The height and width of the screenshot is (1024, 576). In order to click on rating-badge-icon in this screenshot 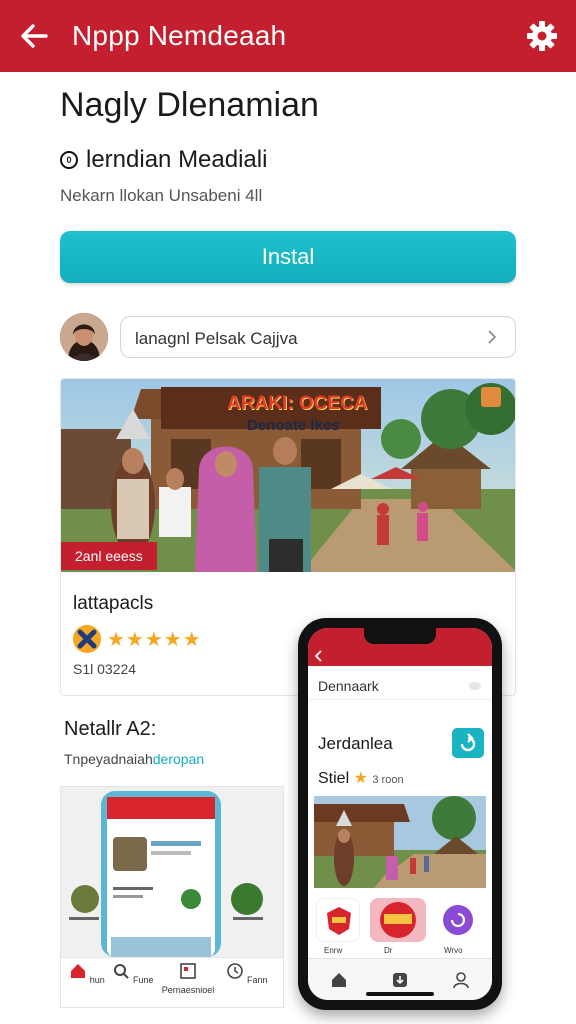, I will do `click(87, 639)`.